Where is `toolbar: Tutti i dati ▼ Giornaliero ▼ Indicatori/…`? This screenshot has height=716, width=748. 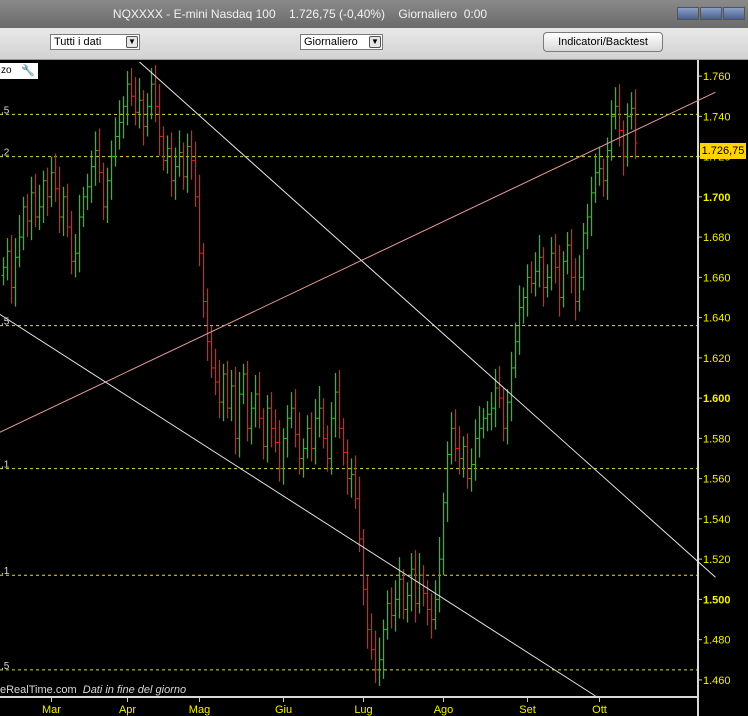
toolbar: Tutti i dati ▼ Giornaliero ▼ Indicatori/… is located at coordinates (374, 44).